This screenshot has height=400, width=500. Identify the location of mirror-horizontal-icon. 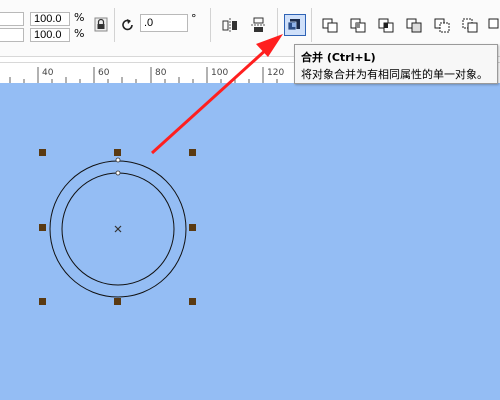
(229, 25).